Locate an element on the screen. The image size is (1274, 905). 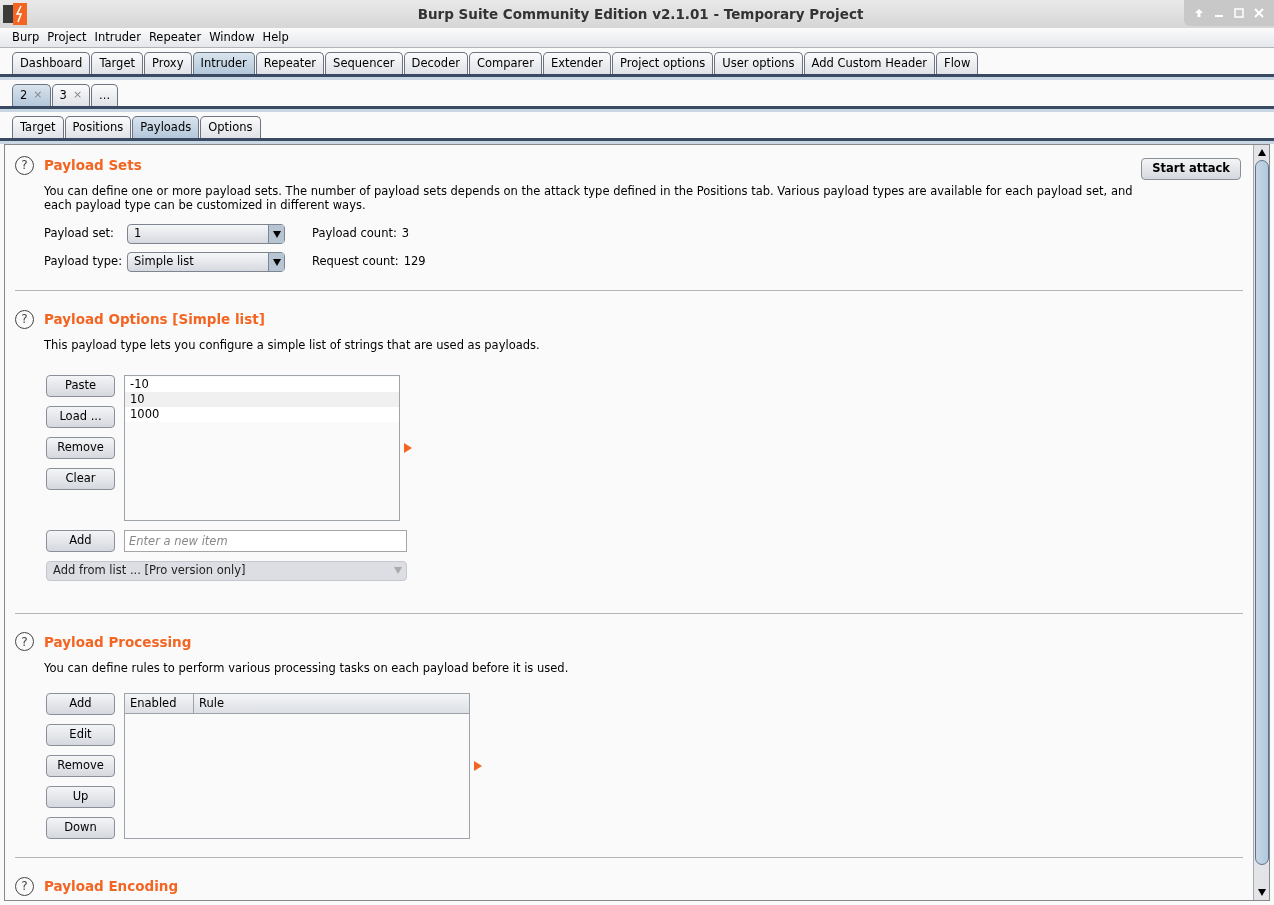
section-title: Payload Encoding is located at coordinates (111, 886).